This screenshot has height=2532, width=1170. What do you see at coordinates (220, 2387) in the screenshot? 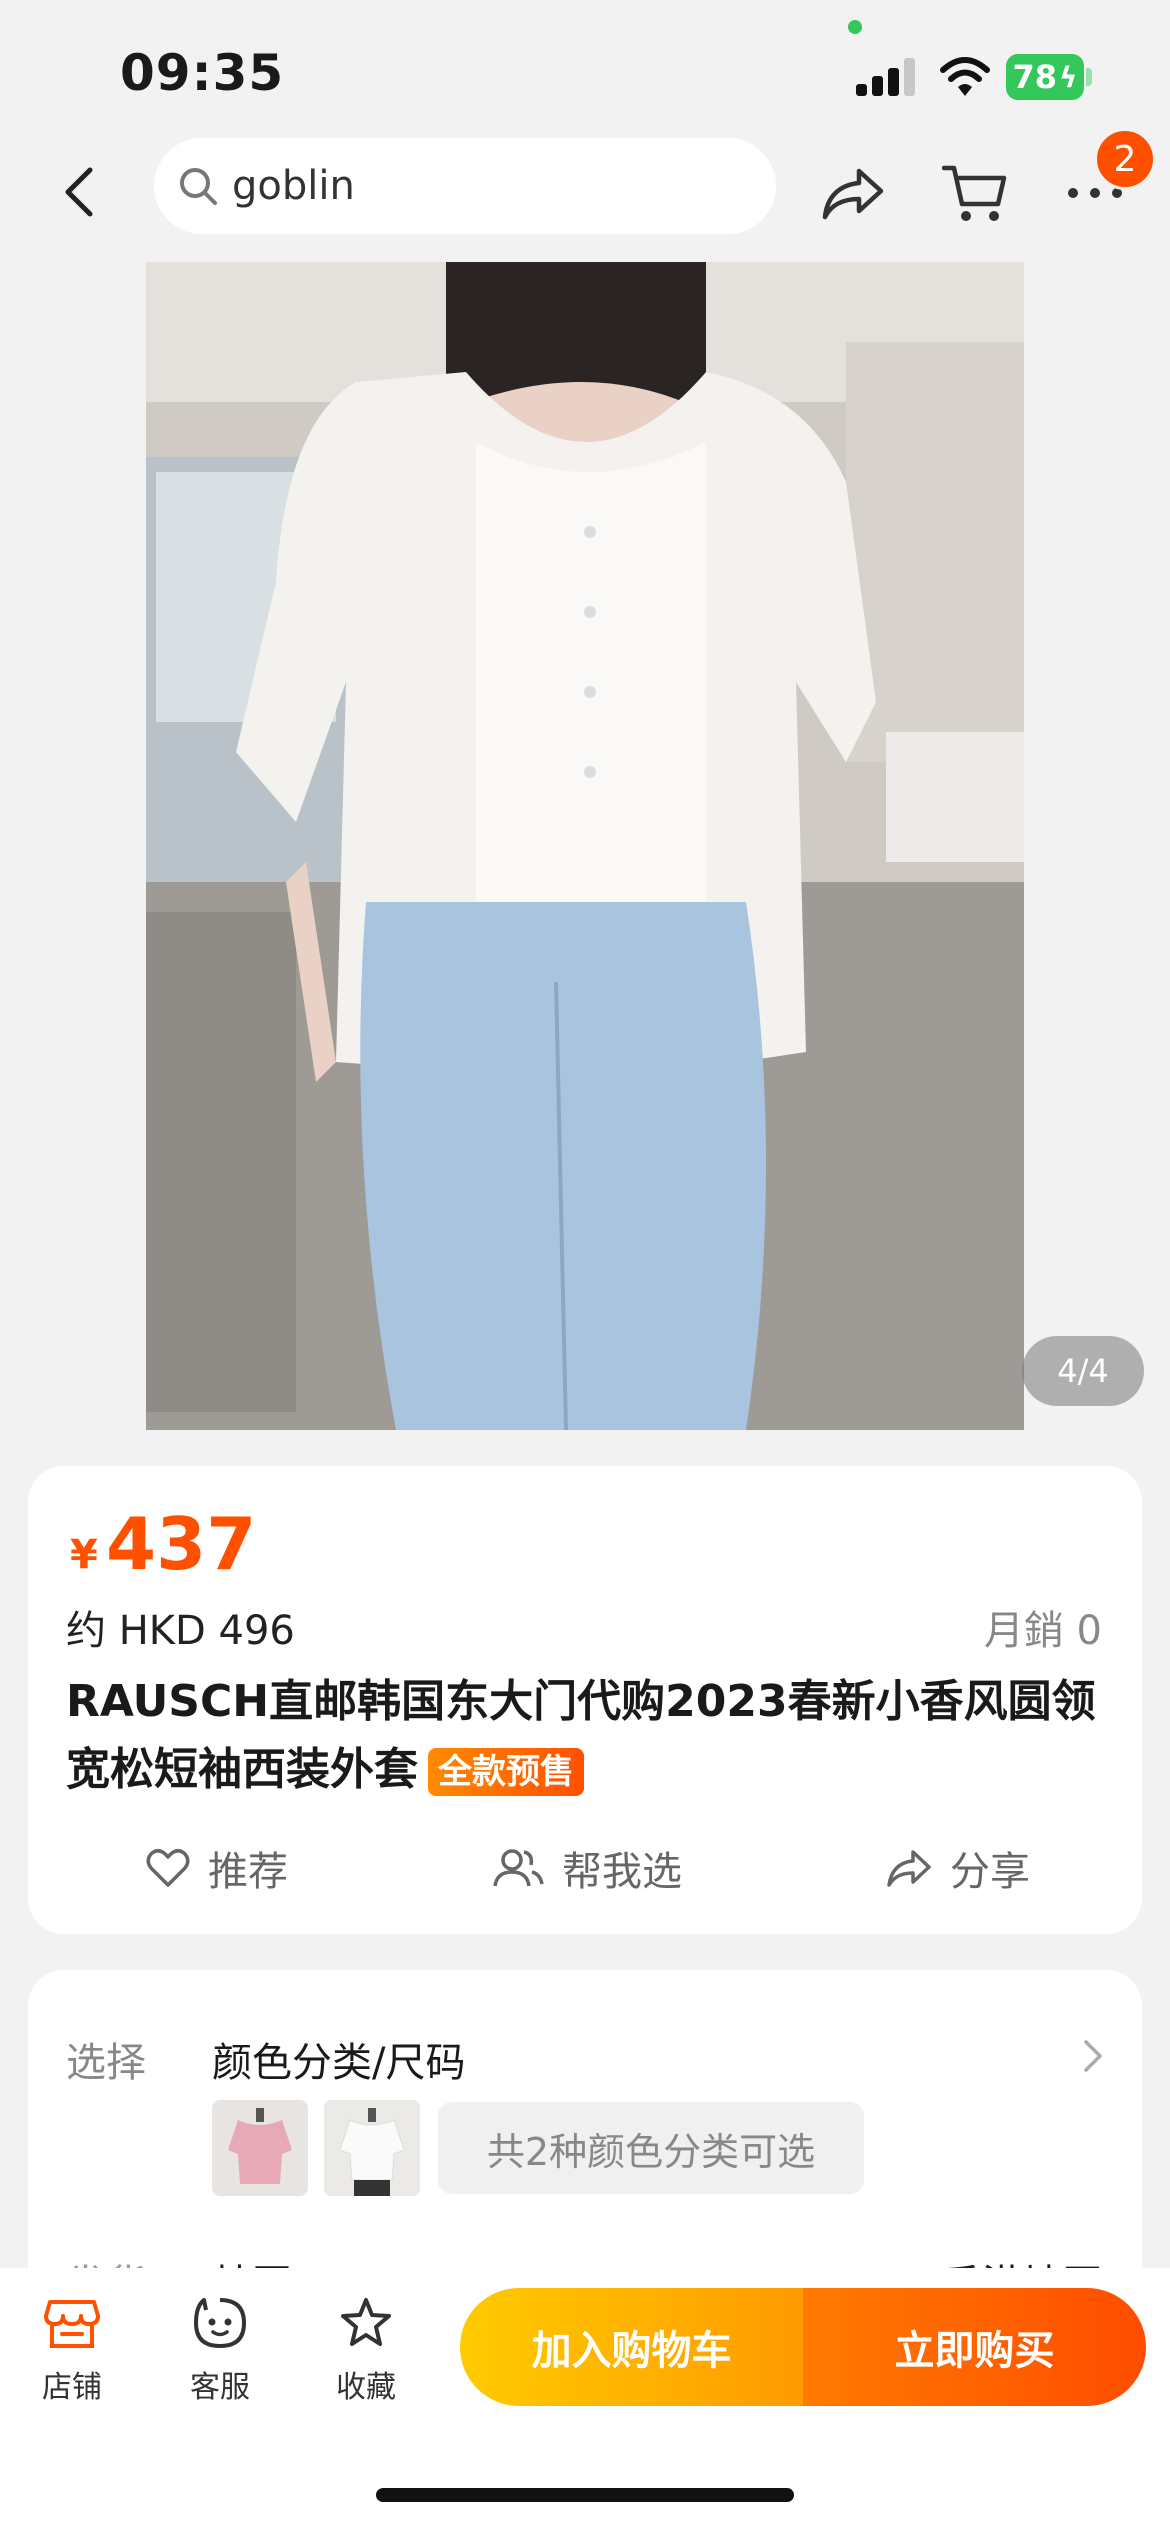
I see `customer-service-label: 客服` at bounding box center [220, 2387].